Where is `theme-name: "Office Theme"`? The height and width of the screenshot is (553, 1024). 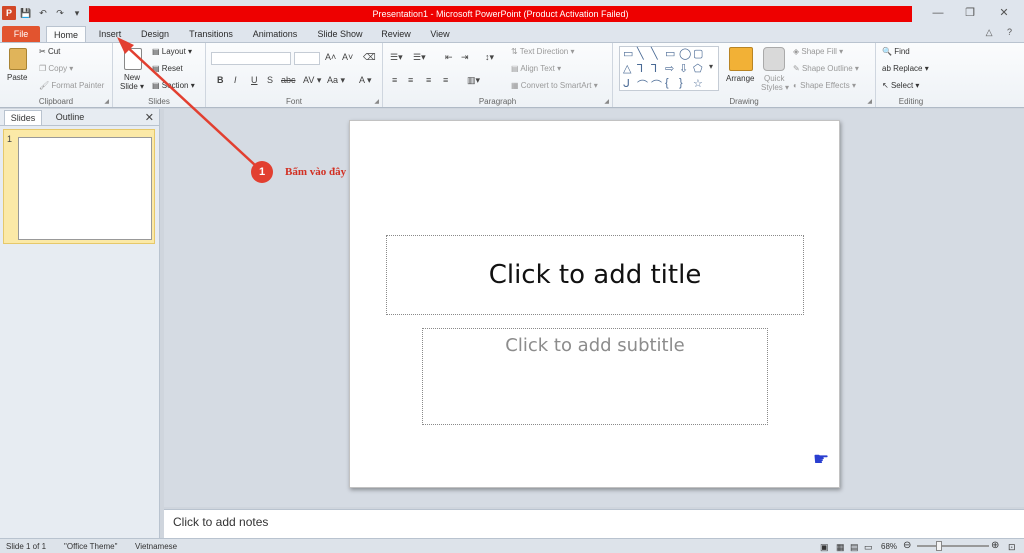 theme-name: "Office Theme" is located at coordinates (90, 546).